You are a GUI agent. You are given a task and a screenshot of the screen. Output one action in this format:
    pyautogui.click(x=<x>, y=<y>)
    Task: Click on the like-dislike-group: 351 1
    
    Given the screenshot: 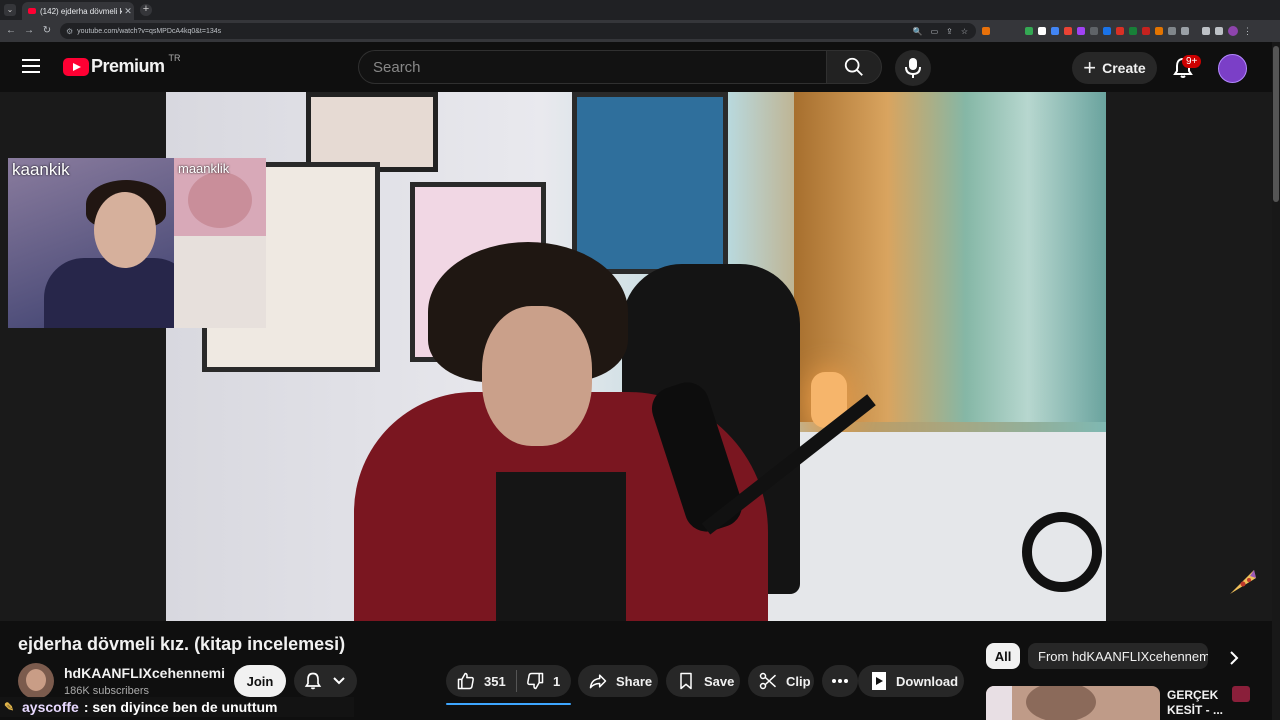 What is the action you would take?
    pyautogui.click(x=508, y=681)
    